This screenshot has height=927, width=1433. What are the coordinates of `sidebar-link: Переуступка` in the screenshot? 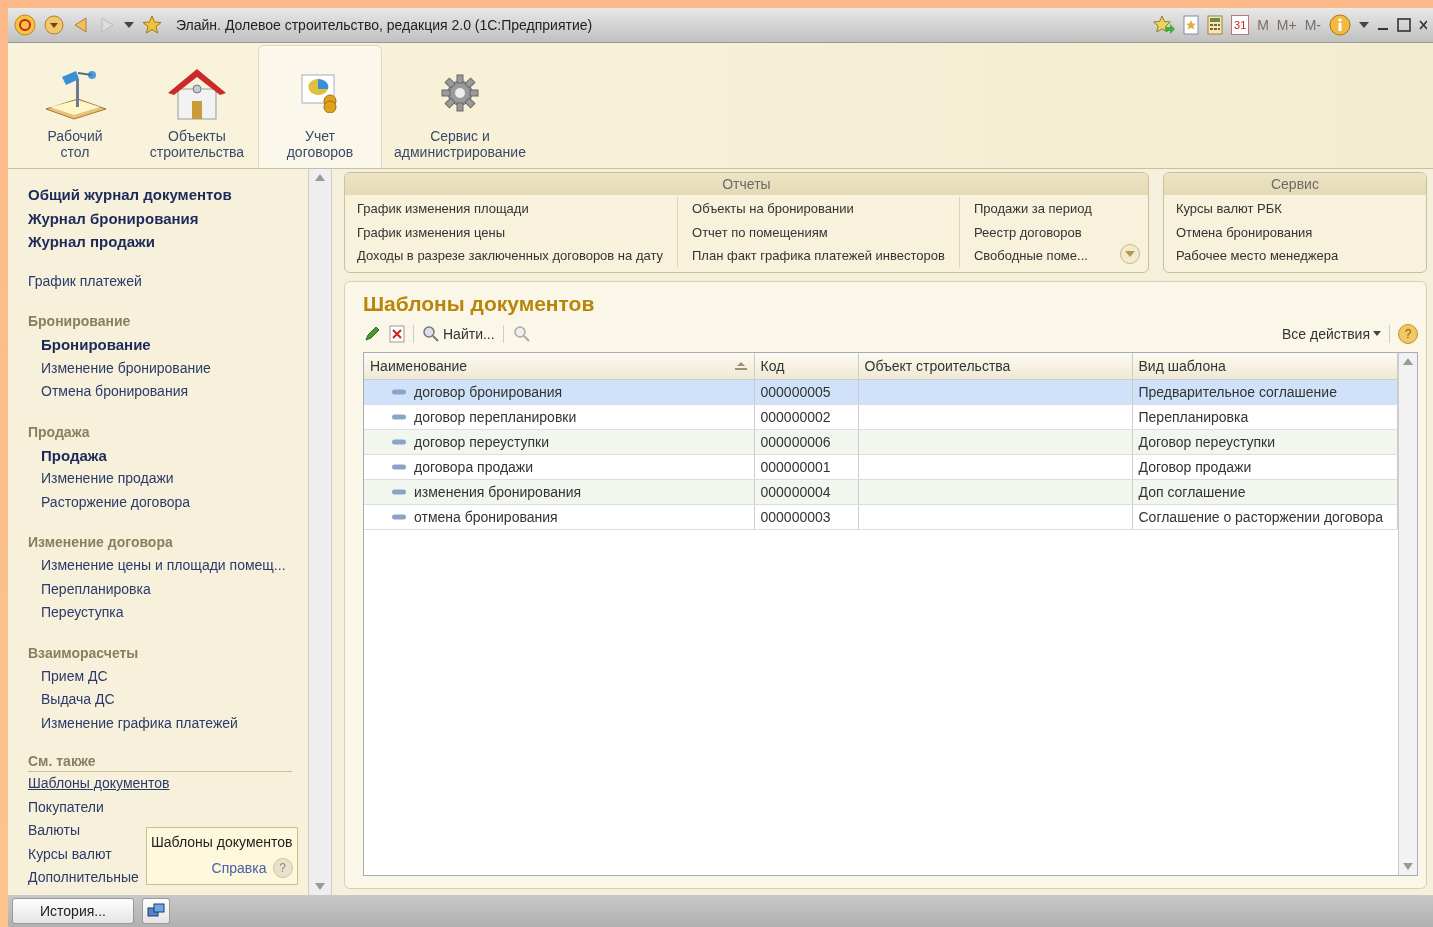 It's located at (82, 613).